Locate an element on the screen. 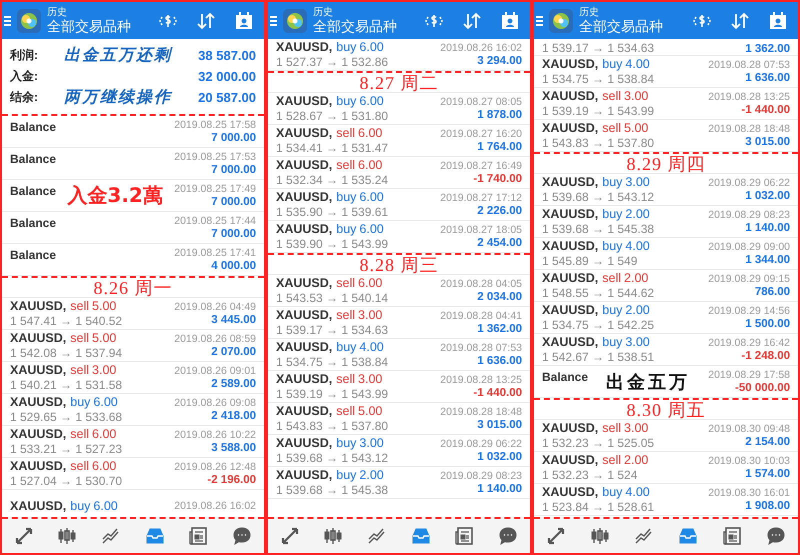  price-range: 1 539.68 → 1 543.12 is located at coordinates (332, 458).